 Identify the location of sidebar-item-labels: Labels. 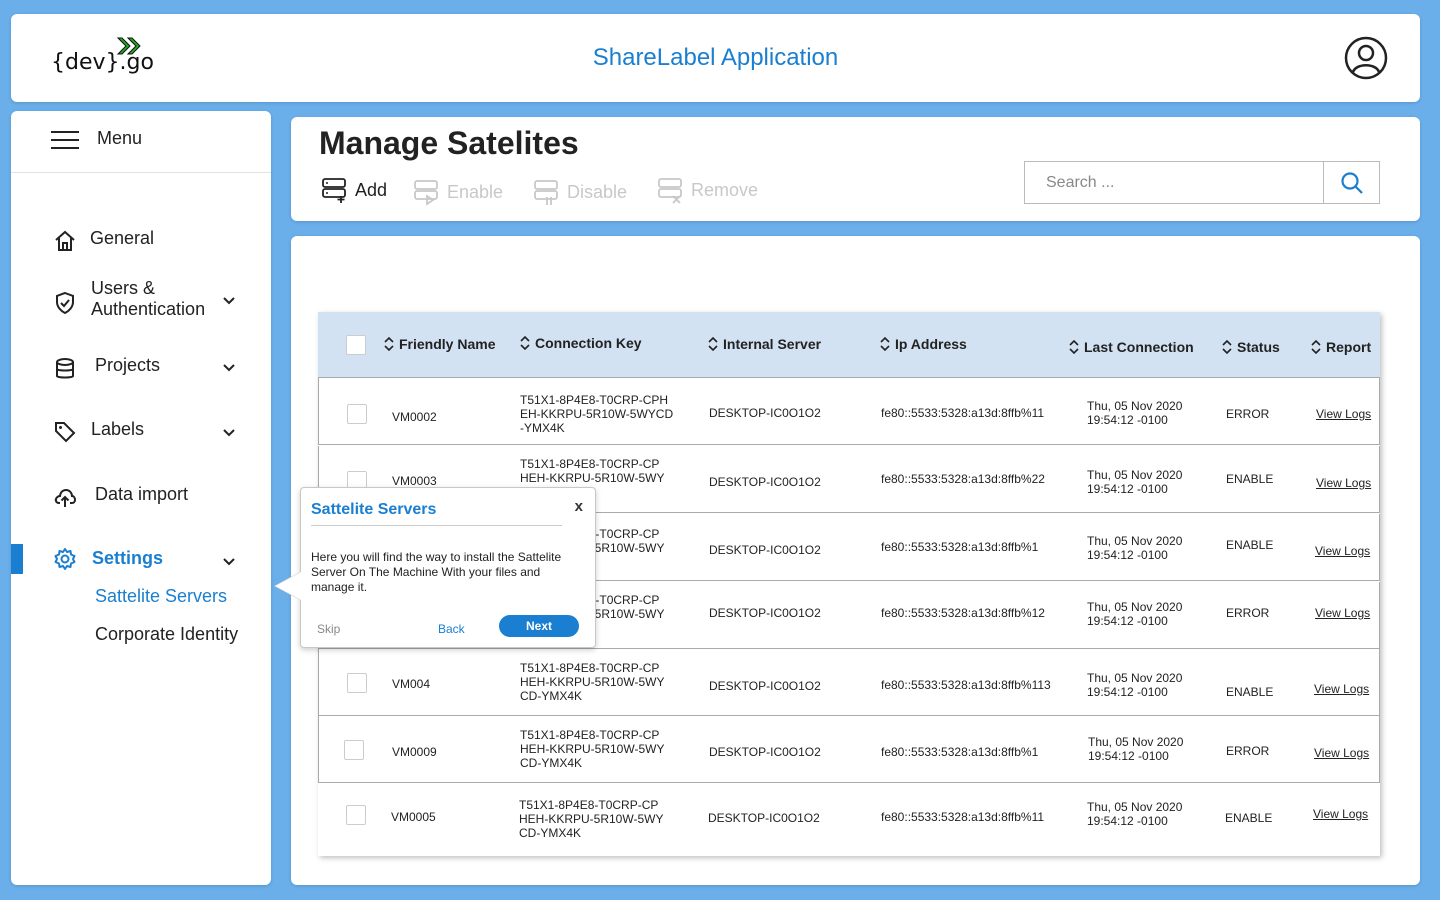
(141, 431).